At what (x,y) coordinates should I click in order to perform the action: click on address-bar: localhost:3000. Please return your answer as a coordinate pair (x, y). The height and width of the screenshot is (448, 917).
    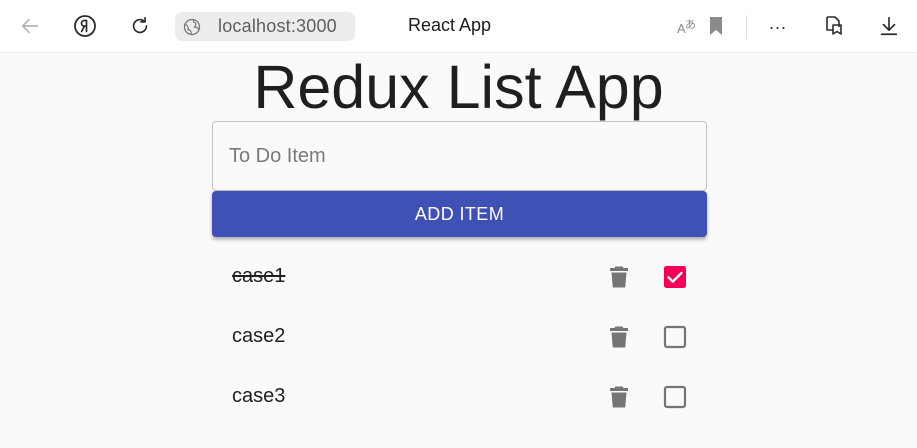
    Looking at the image, I should click on (265, 26).